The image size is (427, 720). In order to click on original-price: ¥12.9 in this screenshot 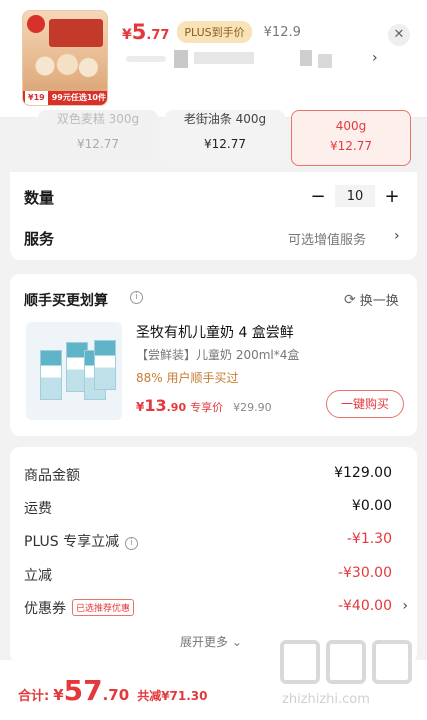, I will do `click(282, 32)`.